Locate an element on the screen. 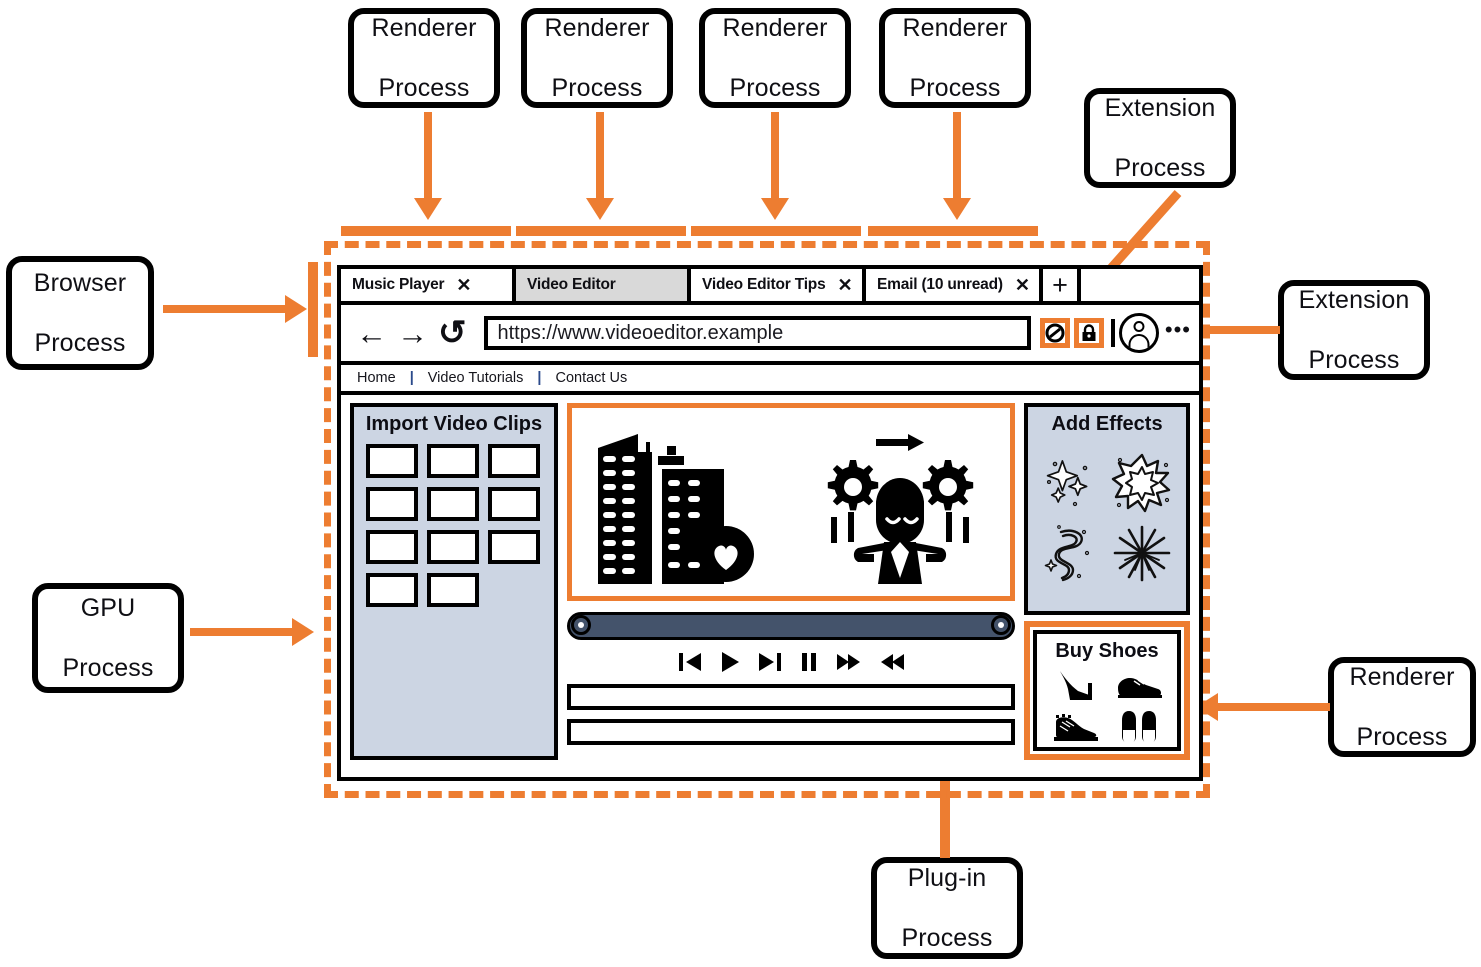 Image resolution: width=1481 pixels, height=967 pixels. scrubber-bar is located at coordinates (791, 626).